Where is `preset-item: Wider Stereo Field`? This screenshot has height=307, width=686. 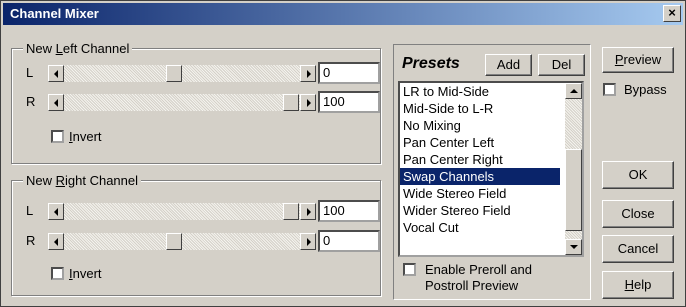
preset-item: Wider Stereo Field is located at coordinates (480, 210).